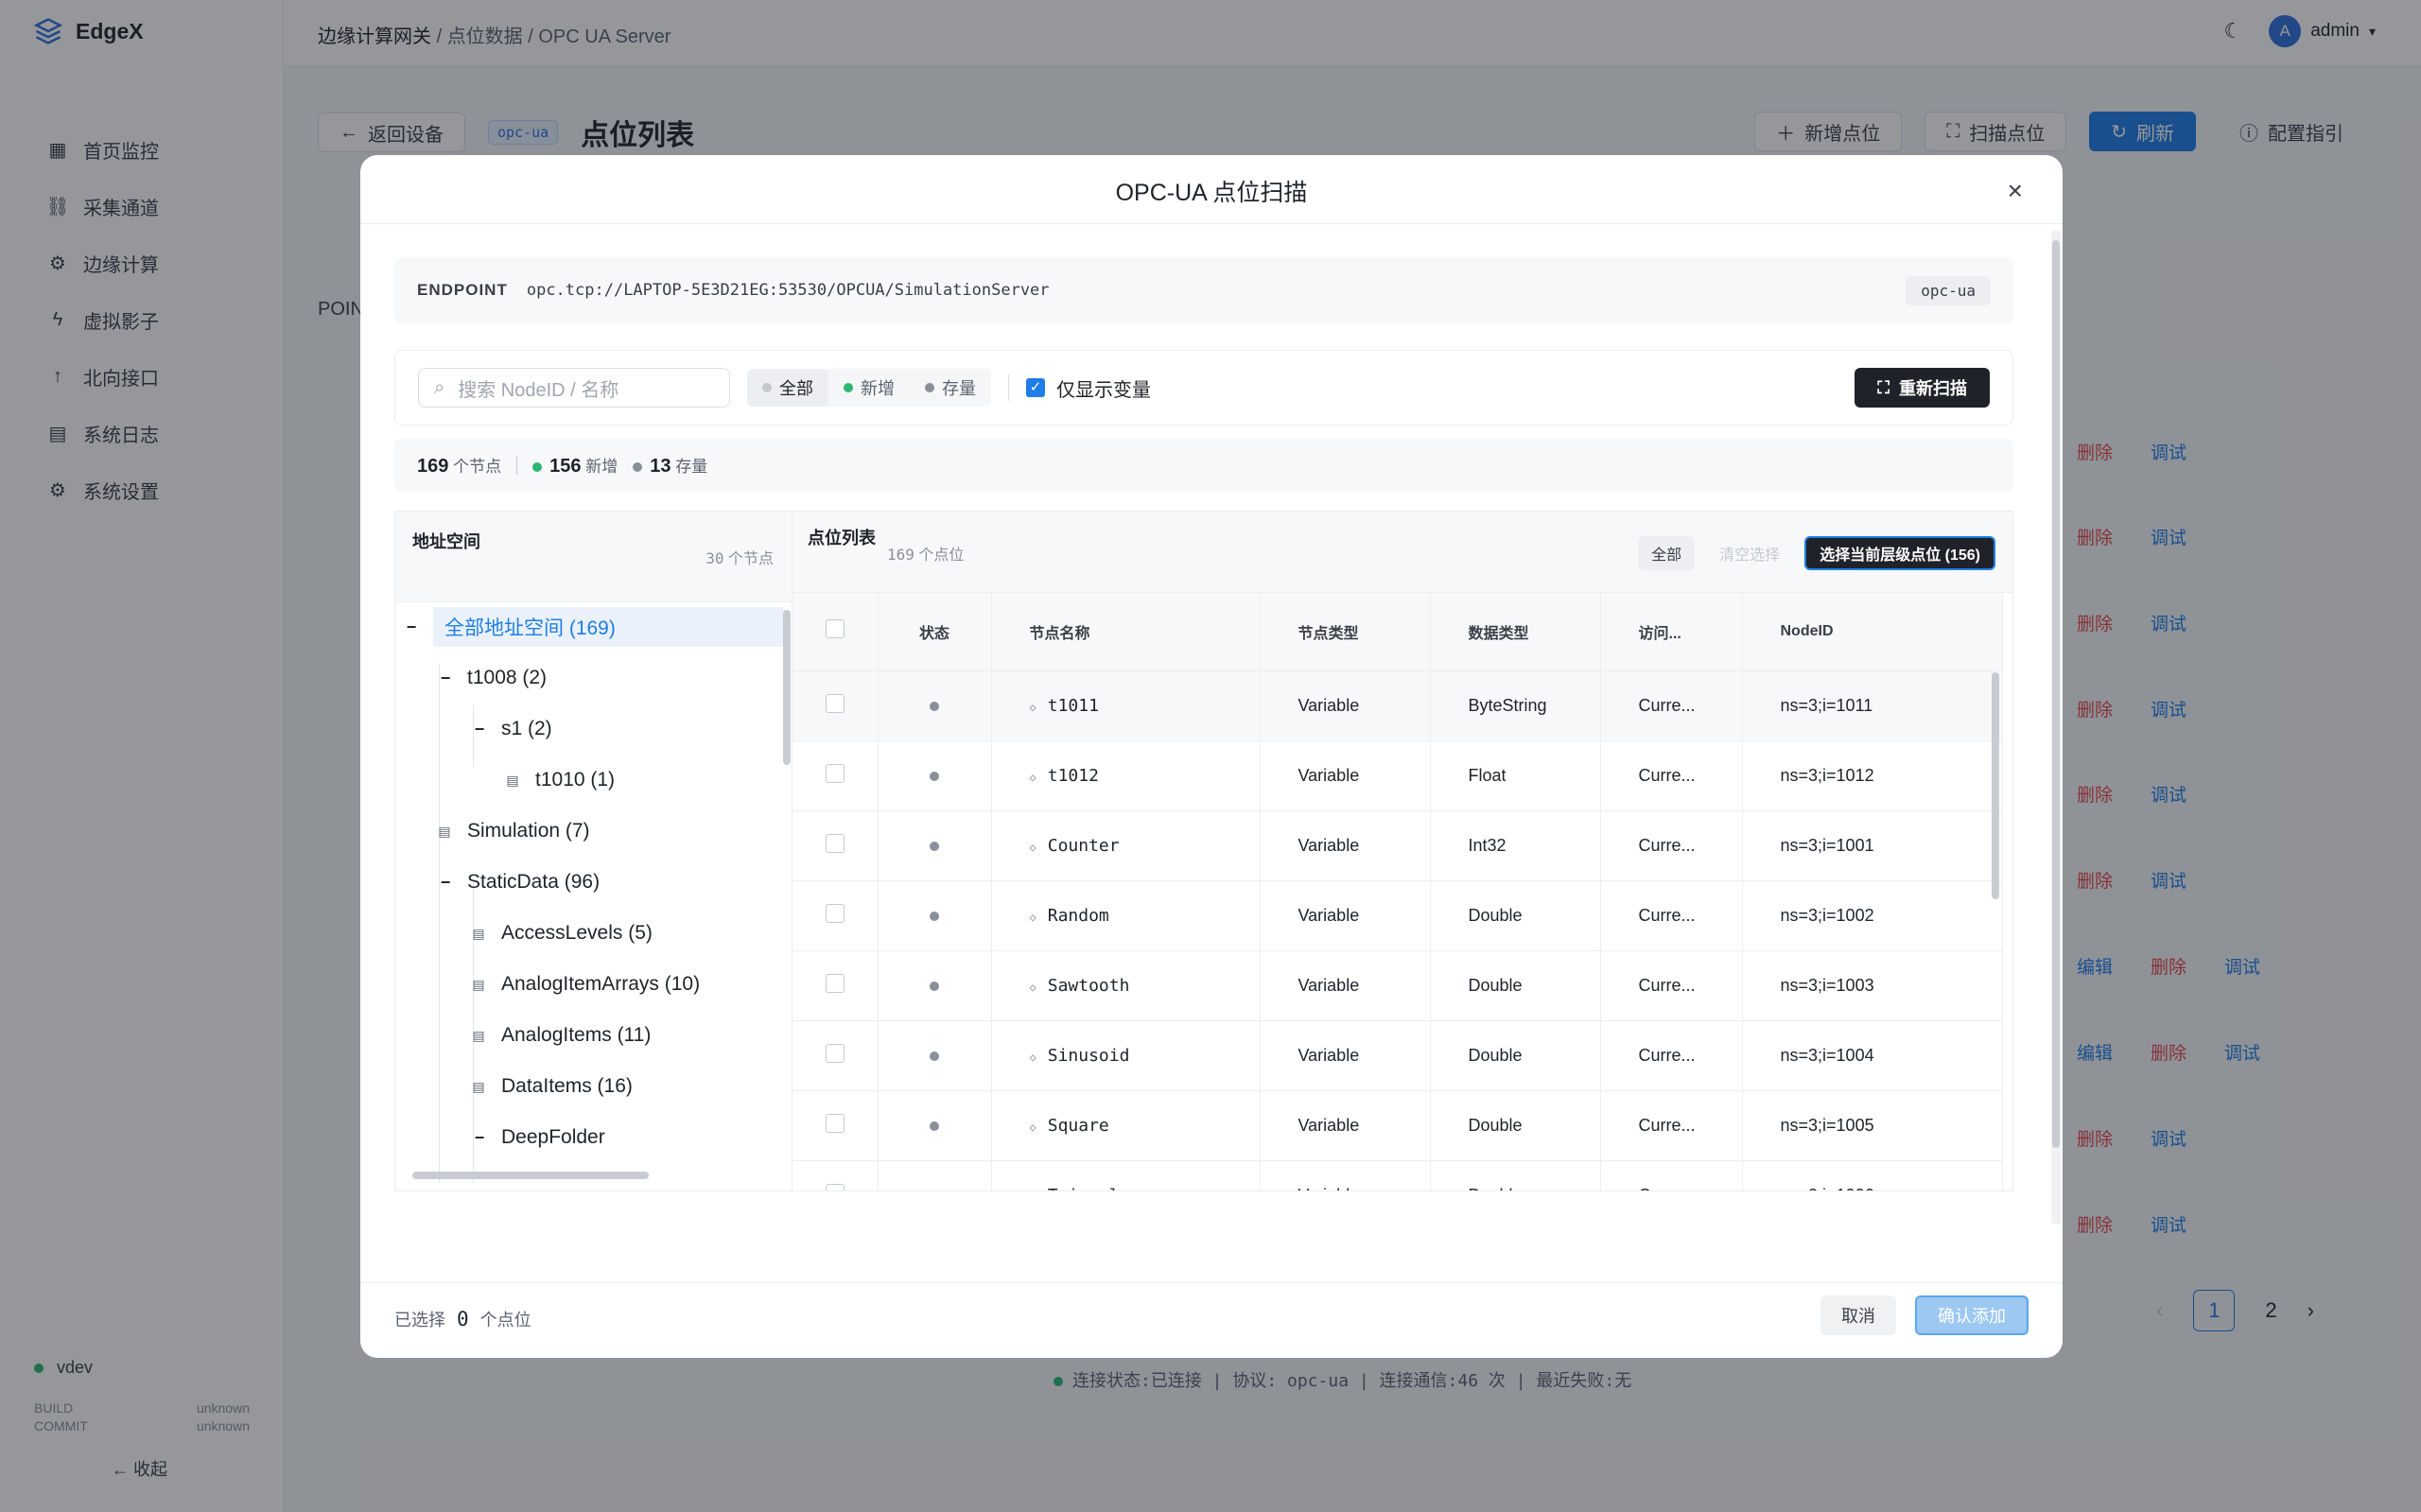  Describe the element at coordinates (477, 467) in the screenshot. I see `stats-total-unit: 个节点` at that location.